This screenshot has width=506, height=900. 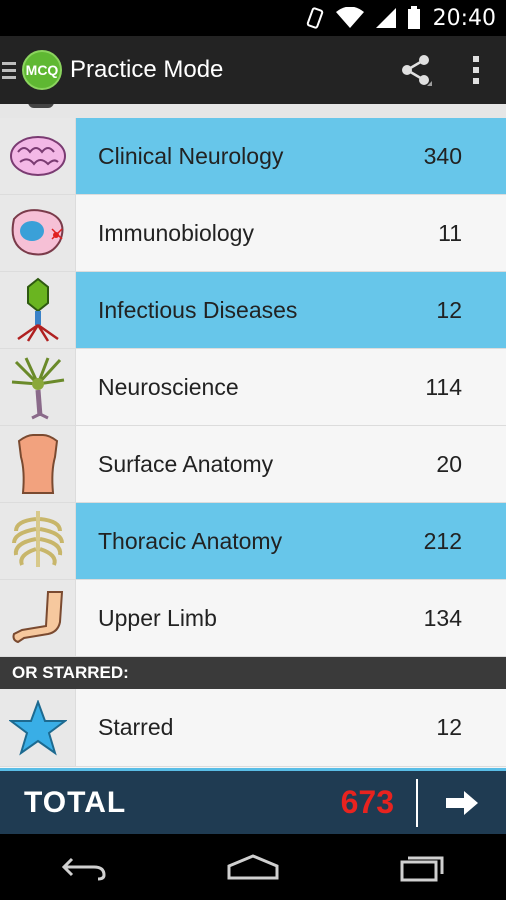 I want to click on total-value: 673, so click(x=367, y=802).